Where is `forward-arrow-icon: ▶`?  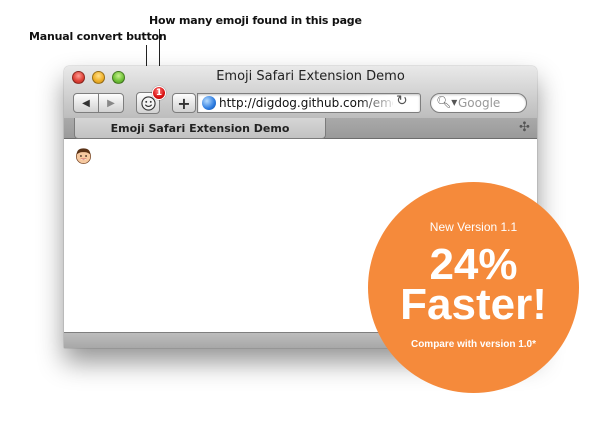
forward-arrow-icon: ▶ is located at coordinates (111, 103).